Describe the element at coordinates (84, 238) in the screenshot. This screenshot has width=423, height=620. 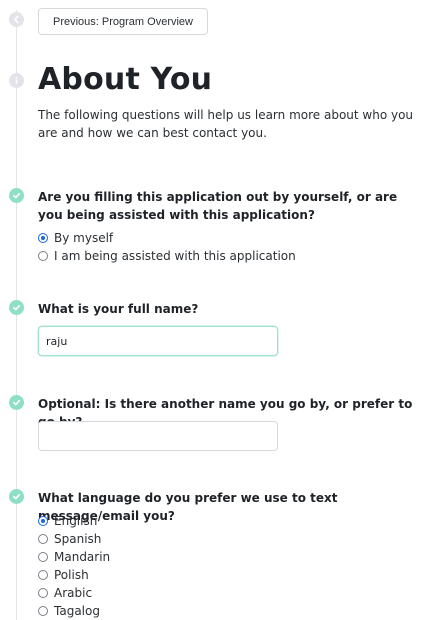
I see `radio-option-label: By myself` at that location.